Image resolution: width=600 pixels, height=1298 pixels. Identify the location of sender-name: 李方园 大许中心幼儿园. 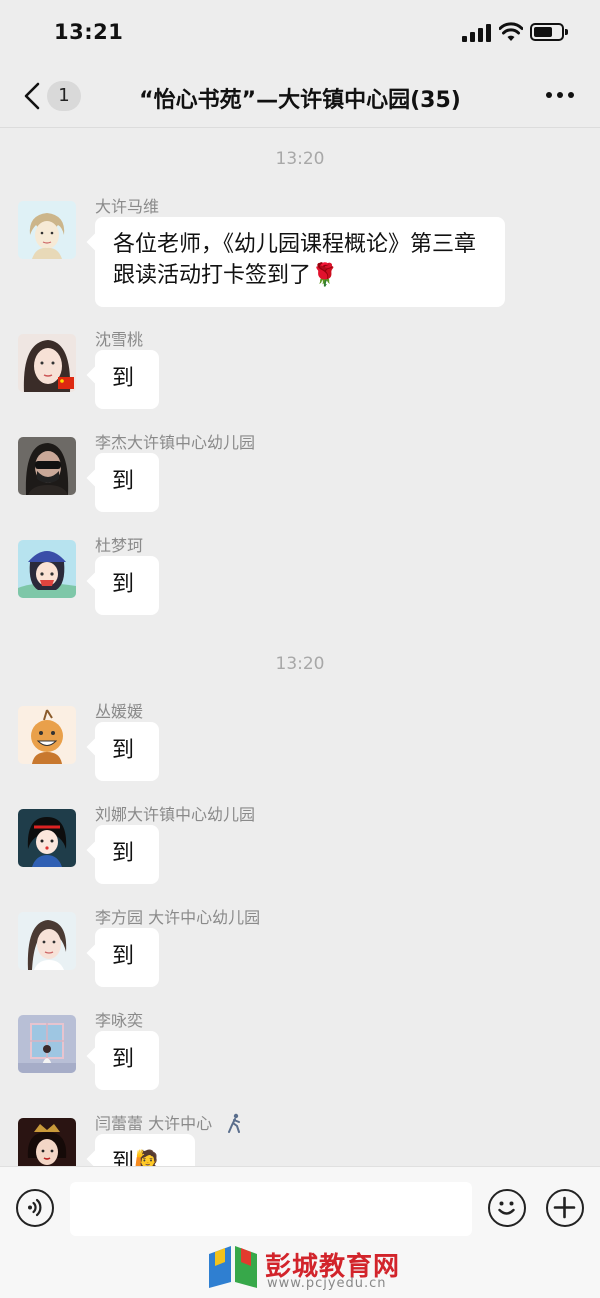
(178, 917).